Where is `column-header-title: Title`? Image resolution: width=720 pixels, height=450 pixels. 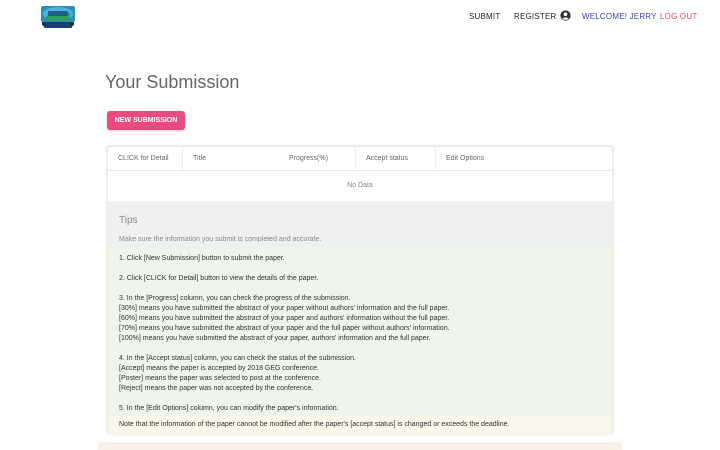
column-header-title: Title is located at coordinates (230, 159).